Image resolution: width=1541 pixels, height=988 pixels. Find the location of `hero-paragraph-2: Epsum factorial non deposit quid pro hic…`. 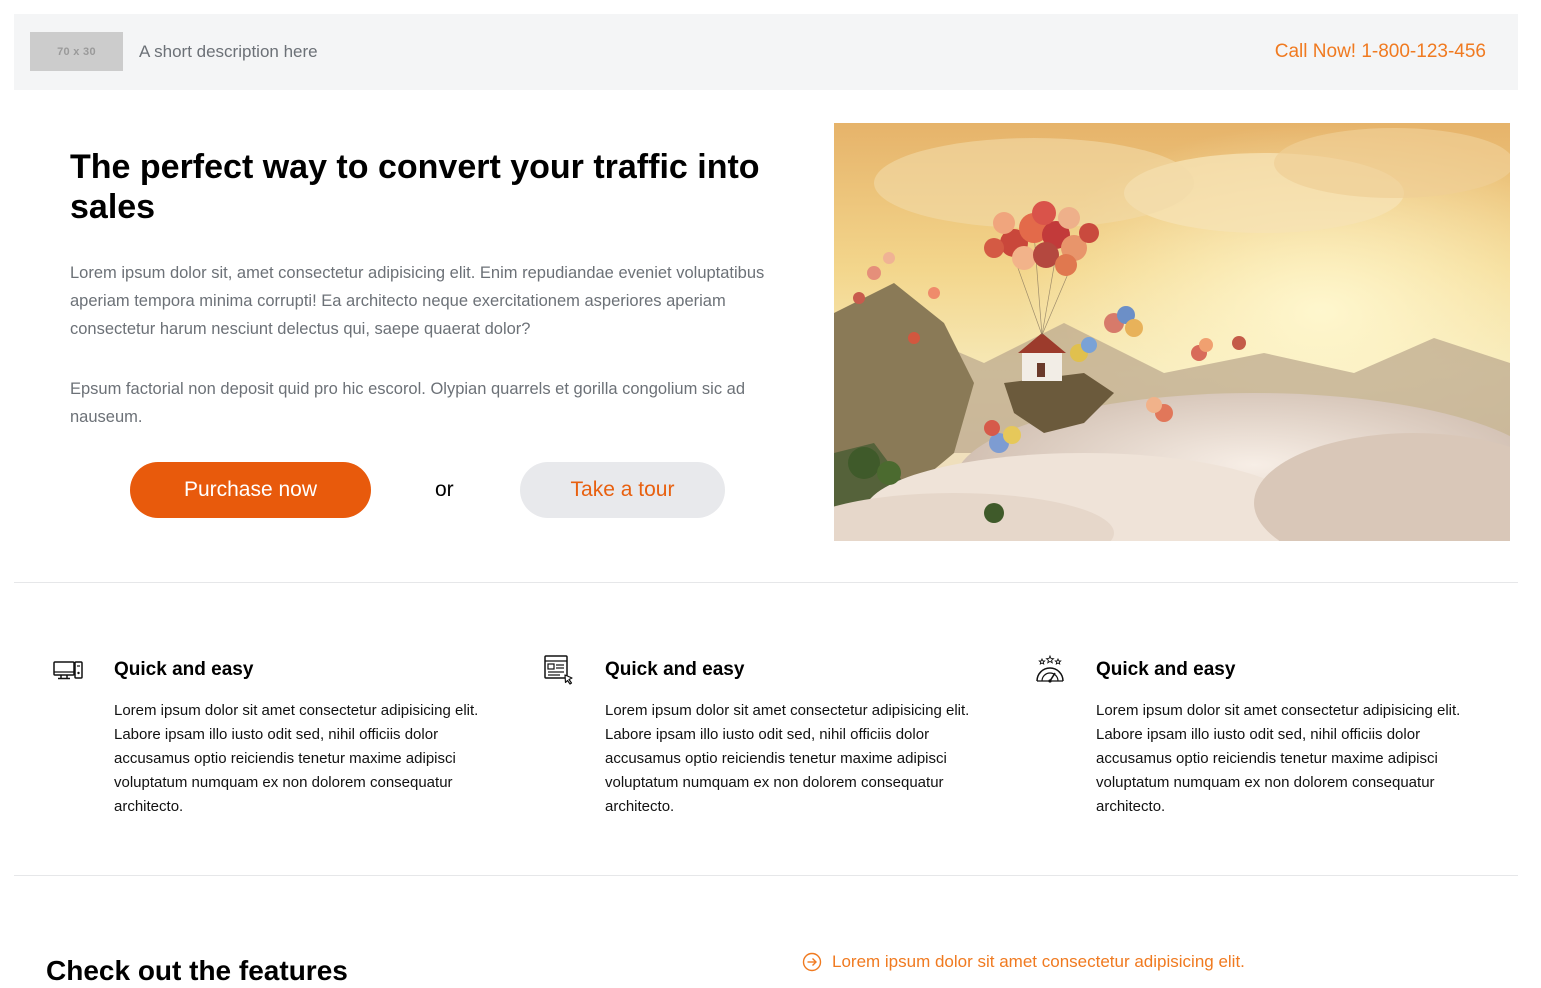

hero-paragraph-2: Epsum factorial non deposit quid pro hic… is located at coordinates (408, 403).